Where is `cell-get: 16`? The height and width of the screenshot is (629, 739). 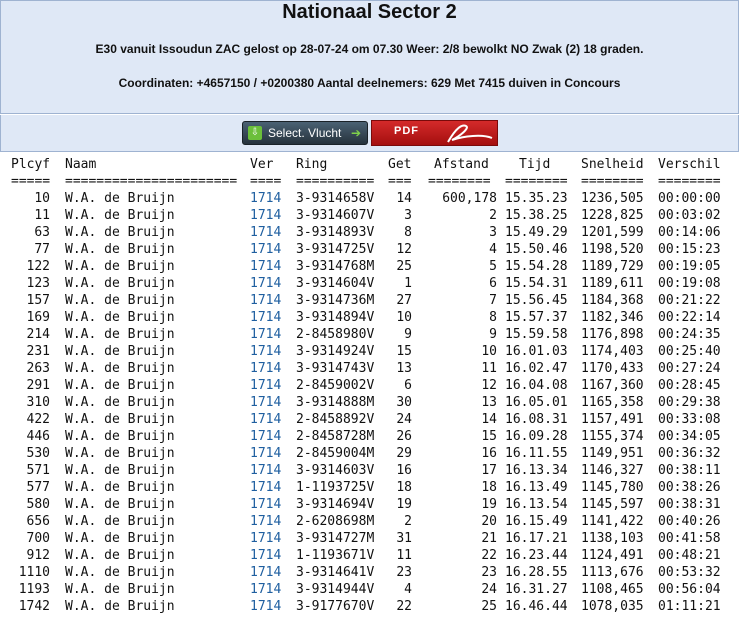
cell-get: 16 is located at coordinates (404, 470).